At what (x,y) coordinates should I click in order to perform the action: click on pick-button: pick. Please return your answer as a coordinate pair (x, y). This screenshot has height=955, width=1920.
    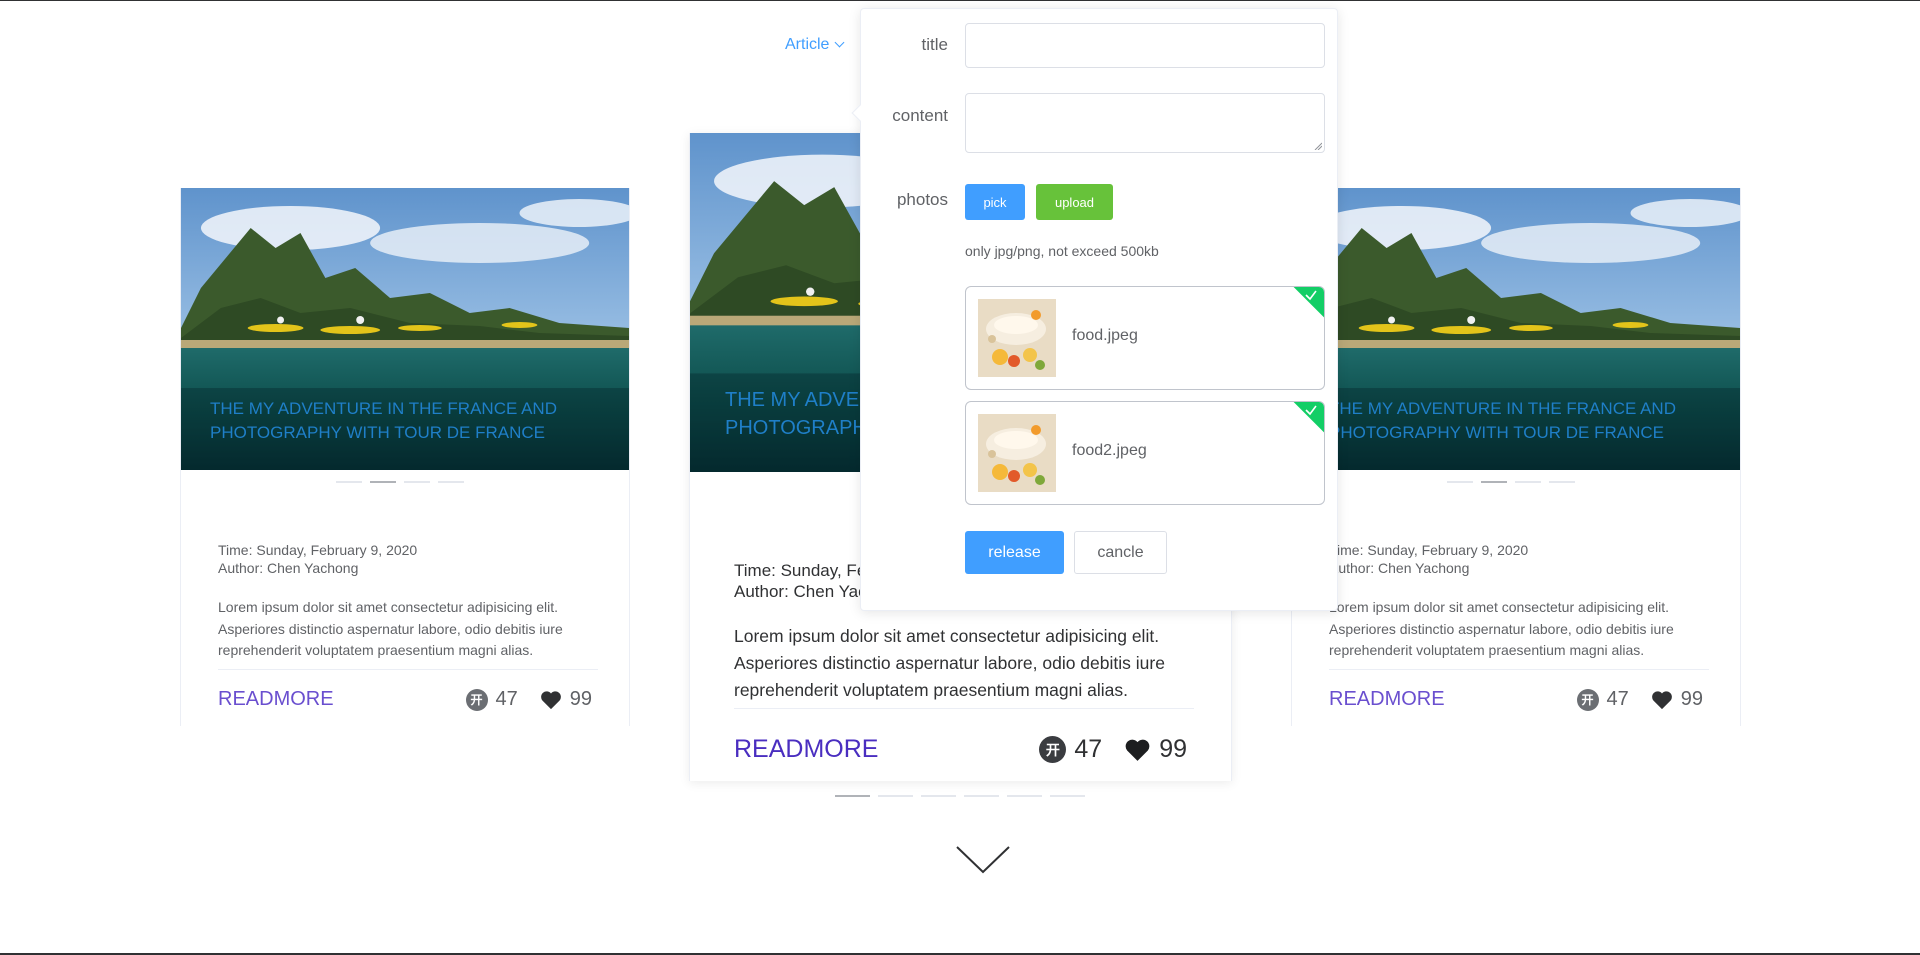
    Looking at the image, I should click on (995, 202).